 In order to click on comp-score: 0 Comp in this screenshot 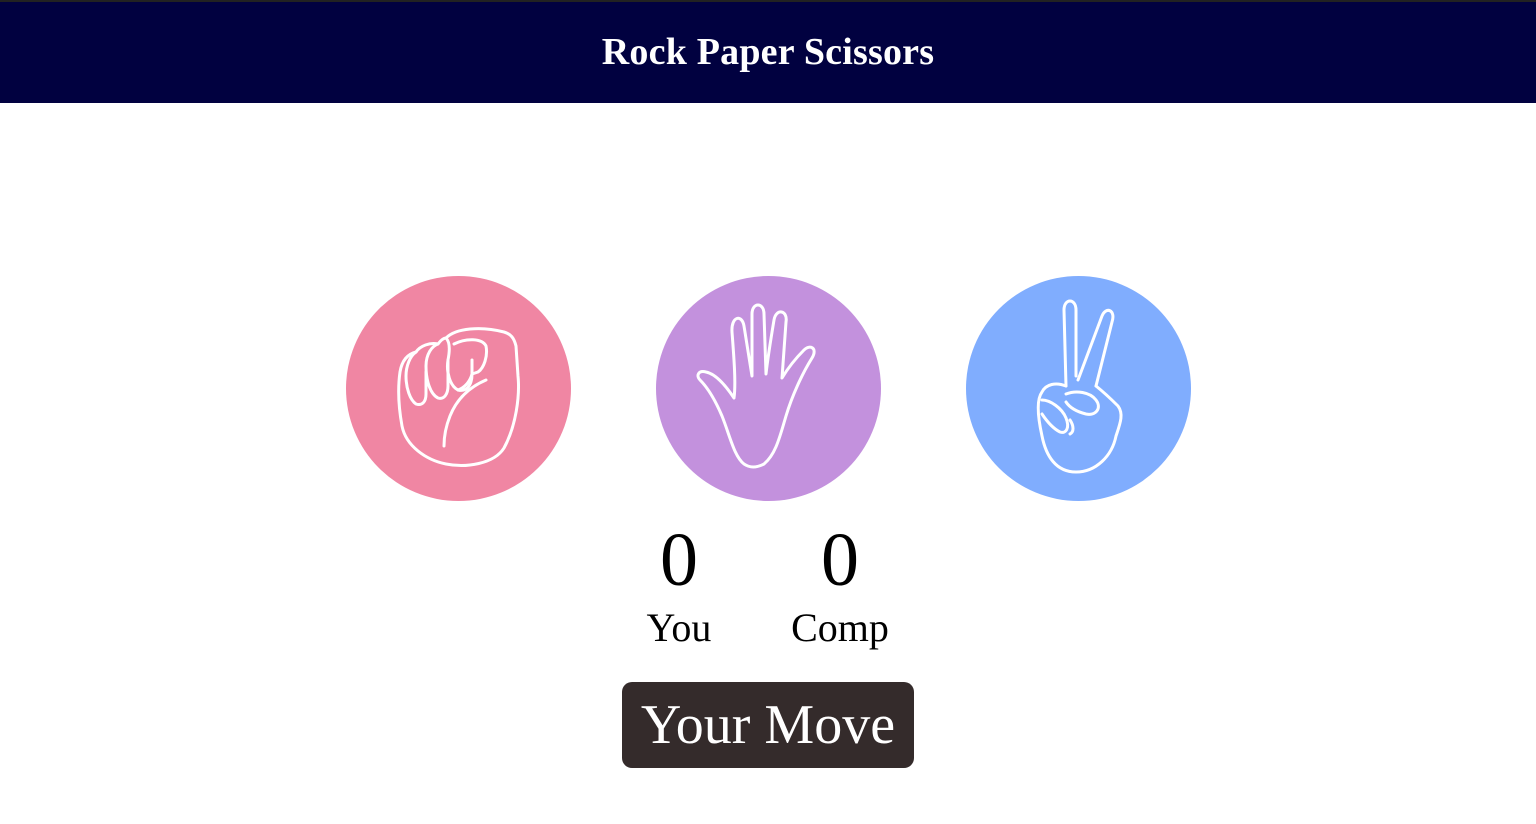, I will do `click(840, 586)`.